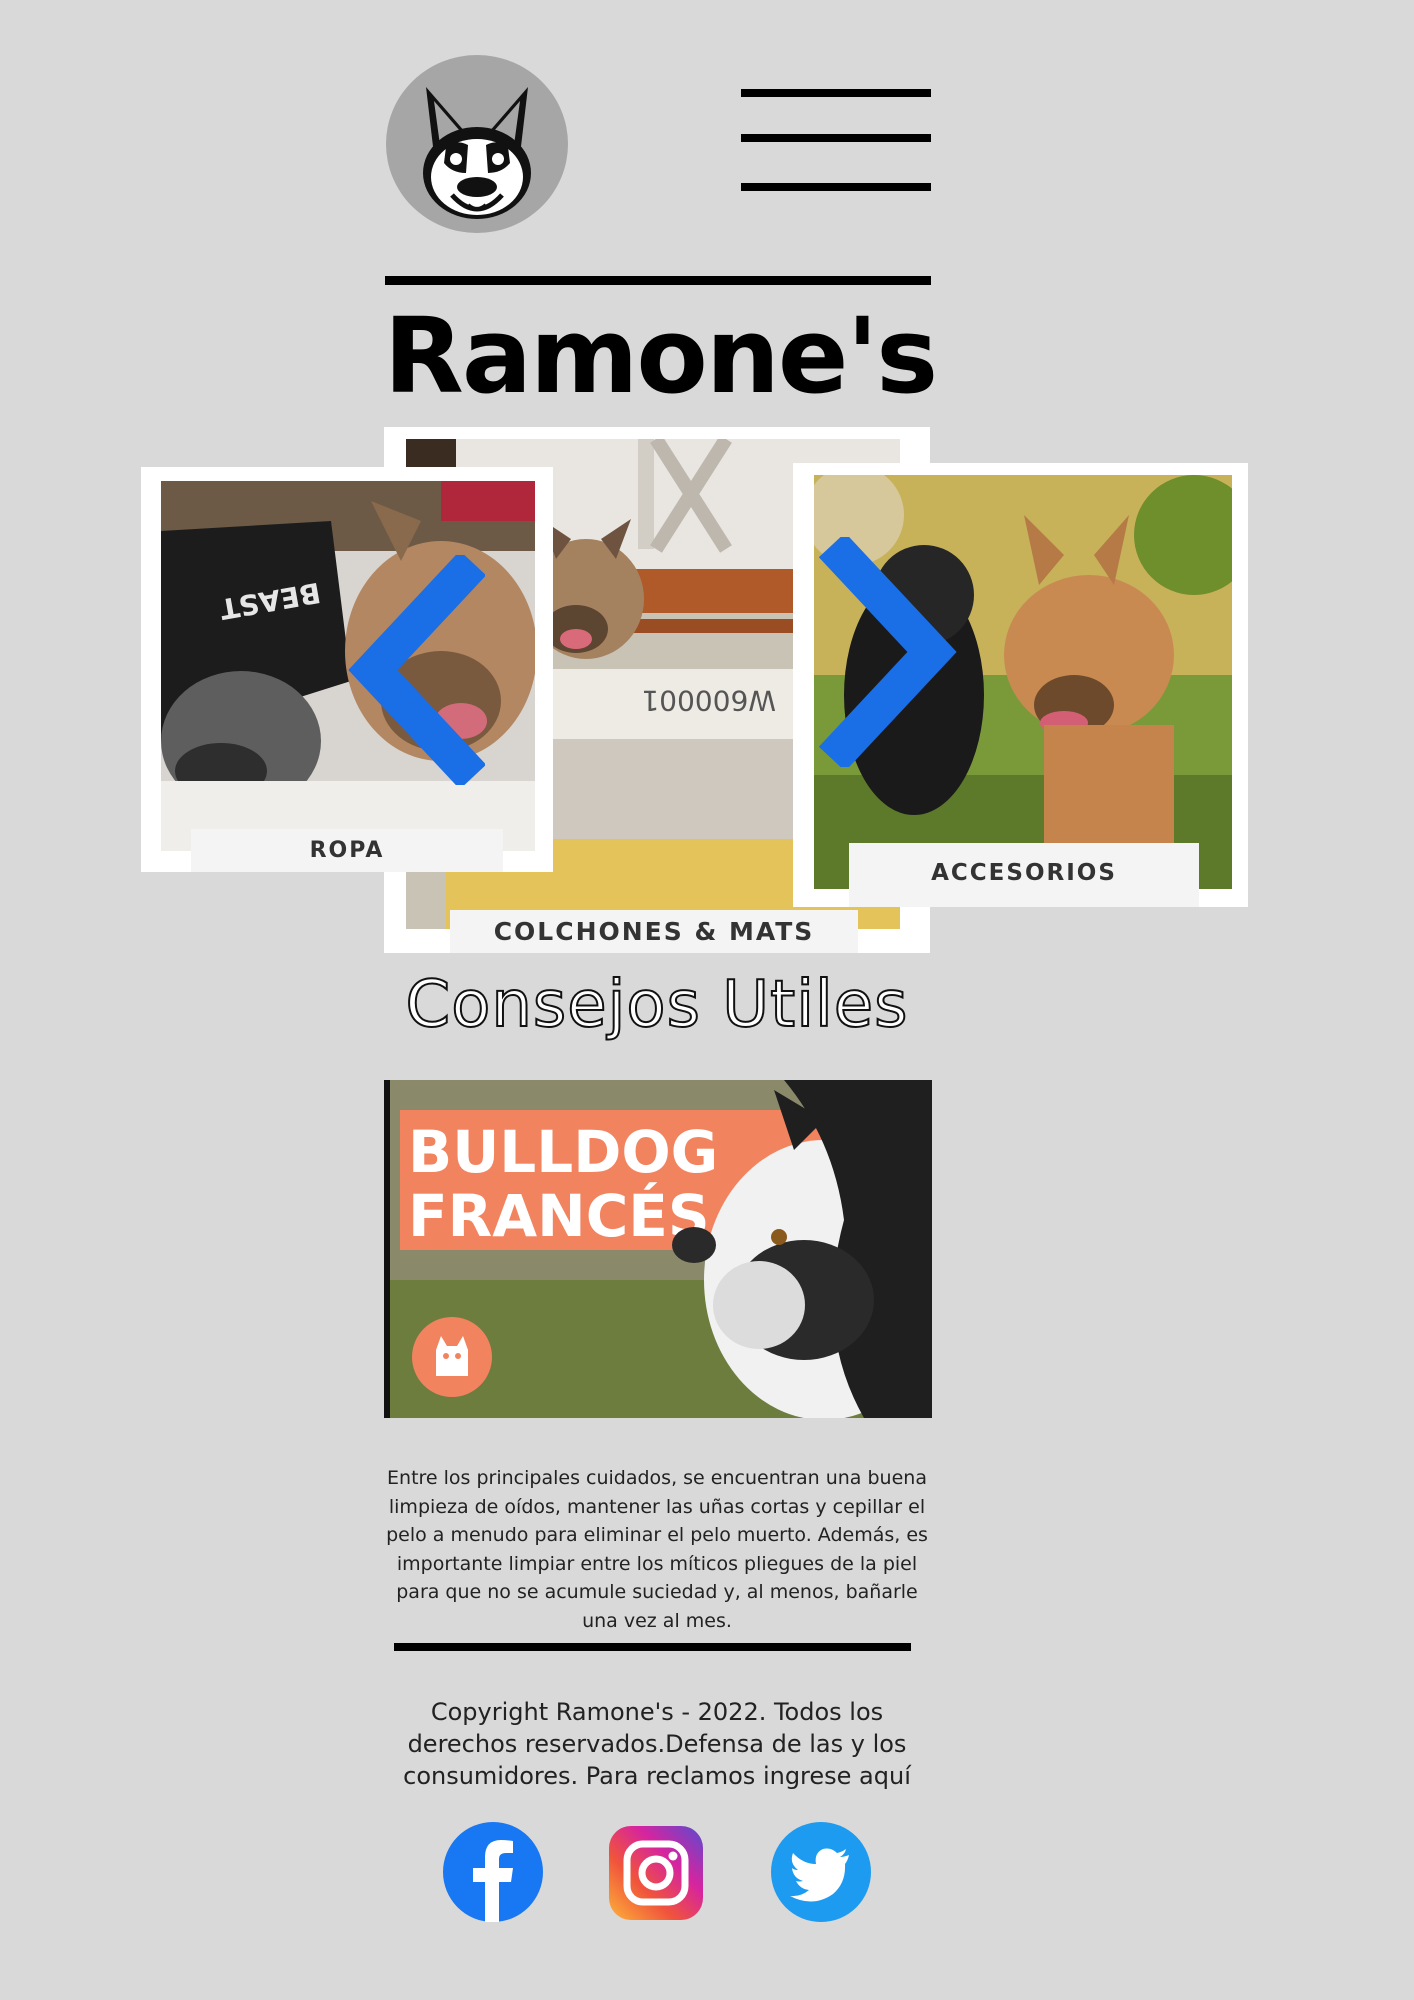 This screenshot has width=1414, height=2000. I want to click on chevron-right-icon, so click(887, 652).